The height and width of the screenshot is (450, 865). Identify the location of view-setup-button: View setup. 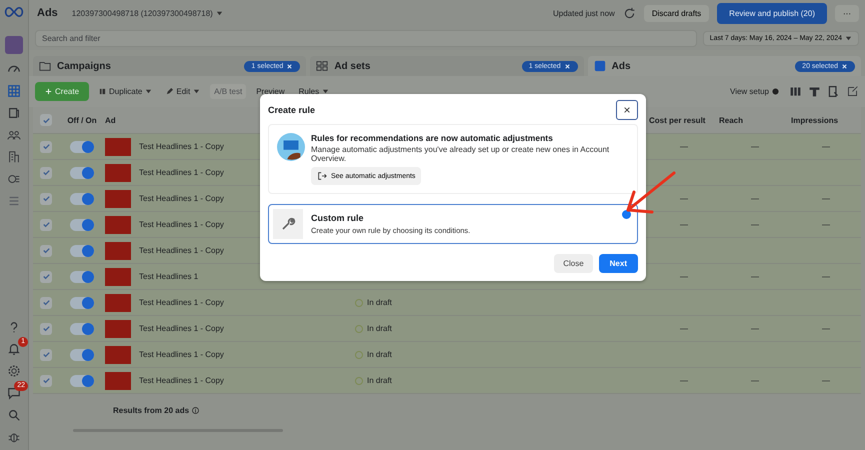
(754, 91).